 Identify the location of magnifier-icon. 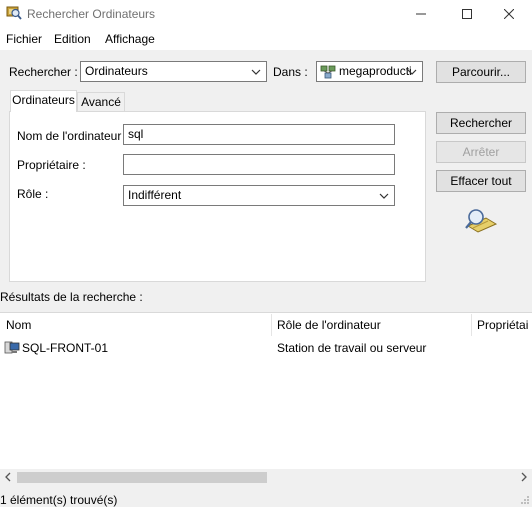
(481, 221).